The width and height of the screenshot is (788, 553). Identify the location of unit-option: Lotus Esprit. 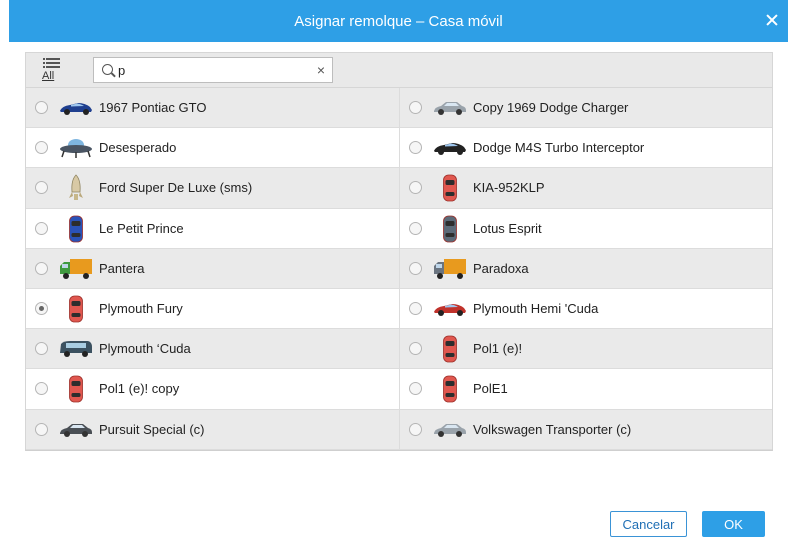
(585, 228).